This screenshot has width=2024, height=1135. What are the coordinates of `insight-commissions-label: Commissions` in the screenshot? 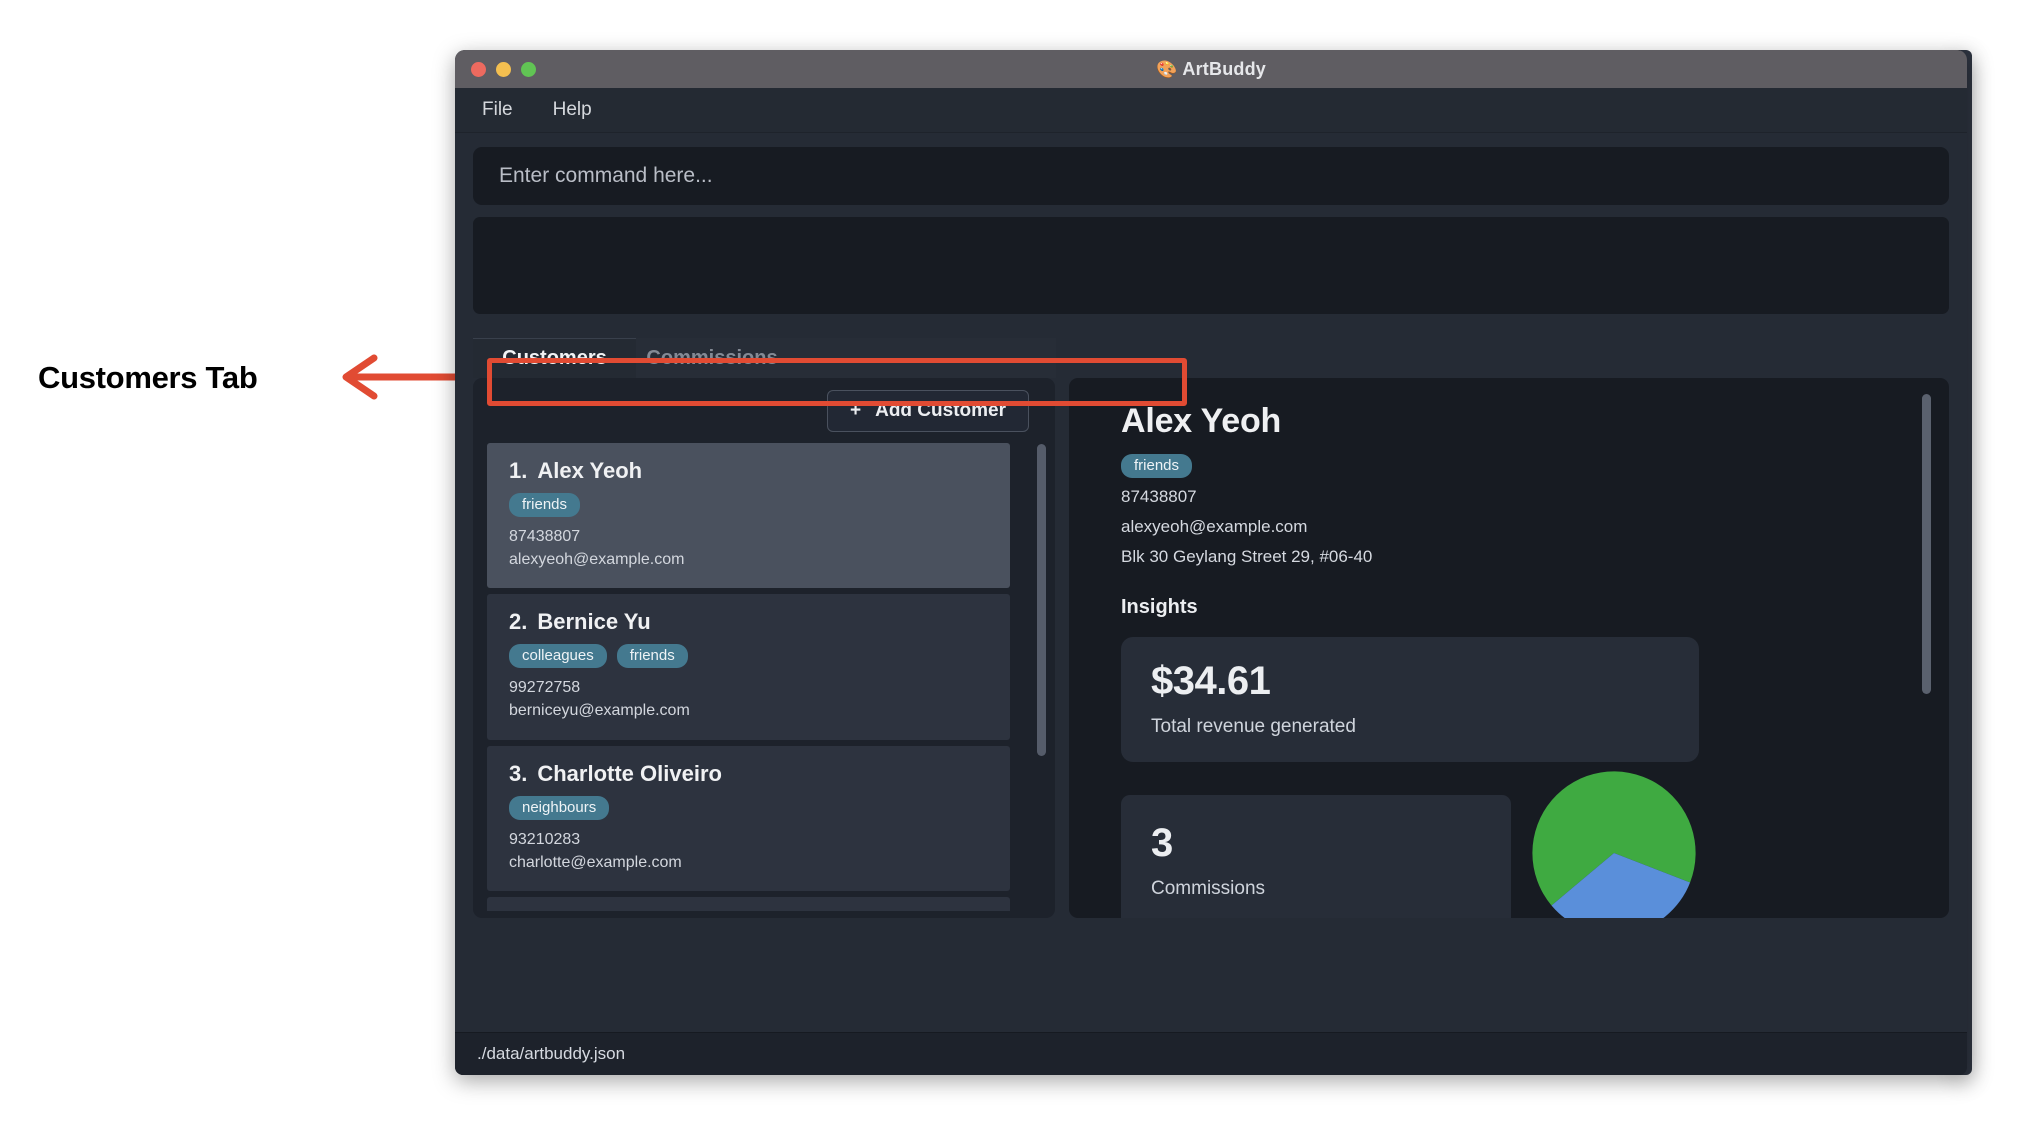 It's located at (1208, 889).